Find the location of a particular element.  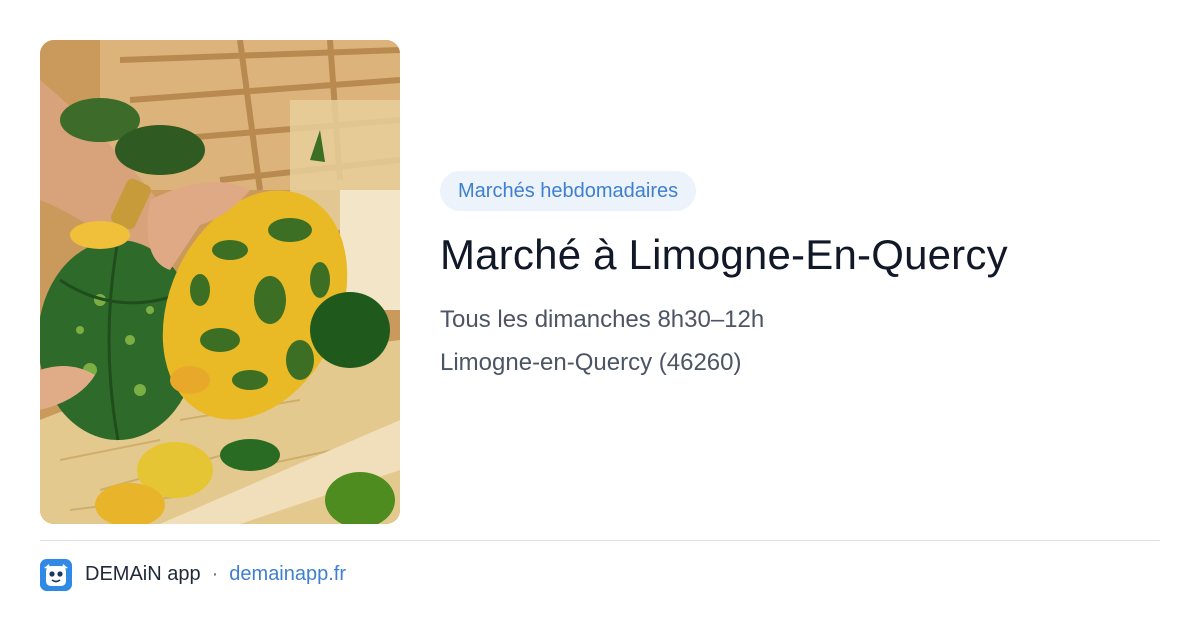

market-schedule: Tous les dimanches 8h30–12h is located at coordinates (602, 319).